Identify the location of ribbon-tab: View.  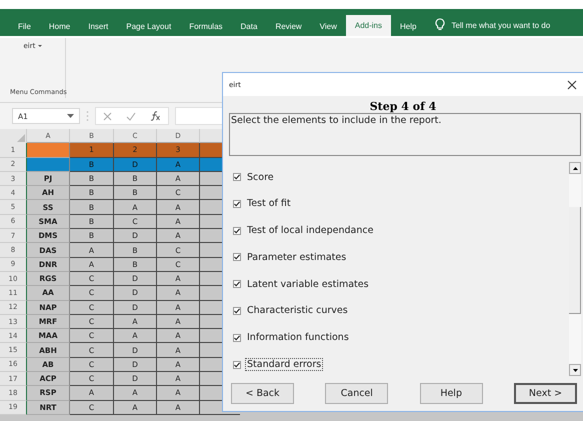
(328, 26).